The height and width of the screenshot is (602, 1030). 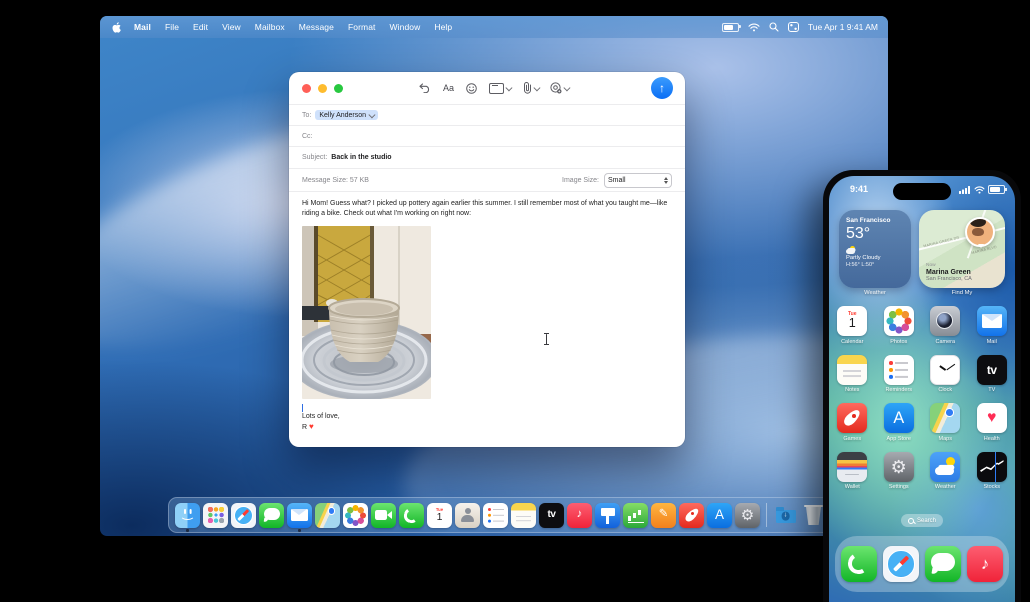 What do you see at coordinates (793, 27) in the screenshot?
I see `control-center-icon` at bounding box center [793, 27].